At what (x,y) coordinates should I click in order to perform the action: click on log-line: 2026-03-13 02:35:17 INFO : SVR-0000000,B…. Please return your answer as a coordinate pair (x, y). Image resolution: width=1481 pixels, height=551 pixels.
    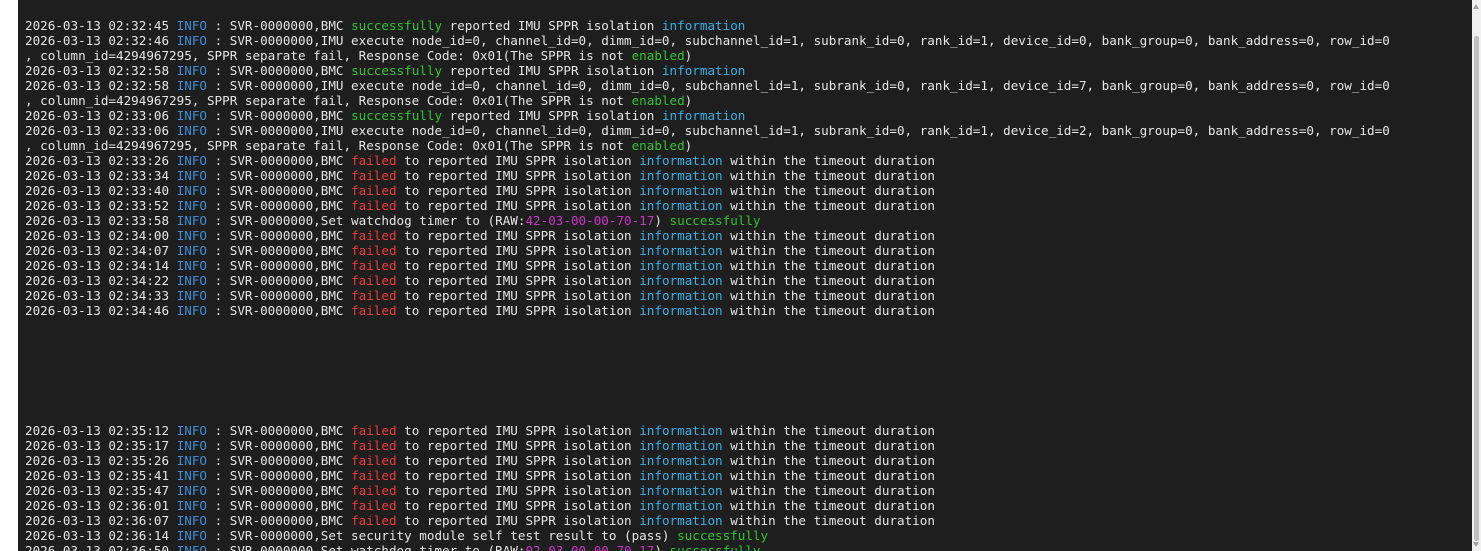
    Looking at the image, I should click on (707, 445).